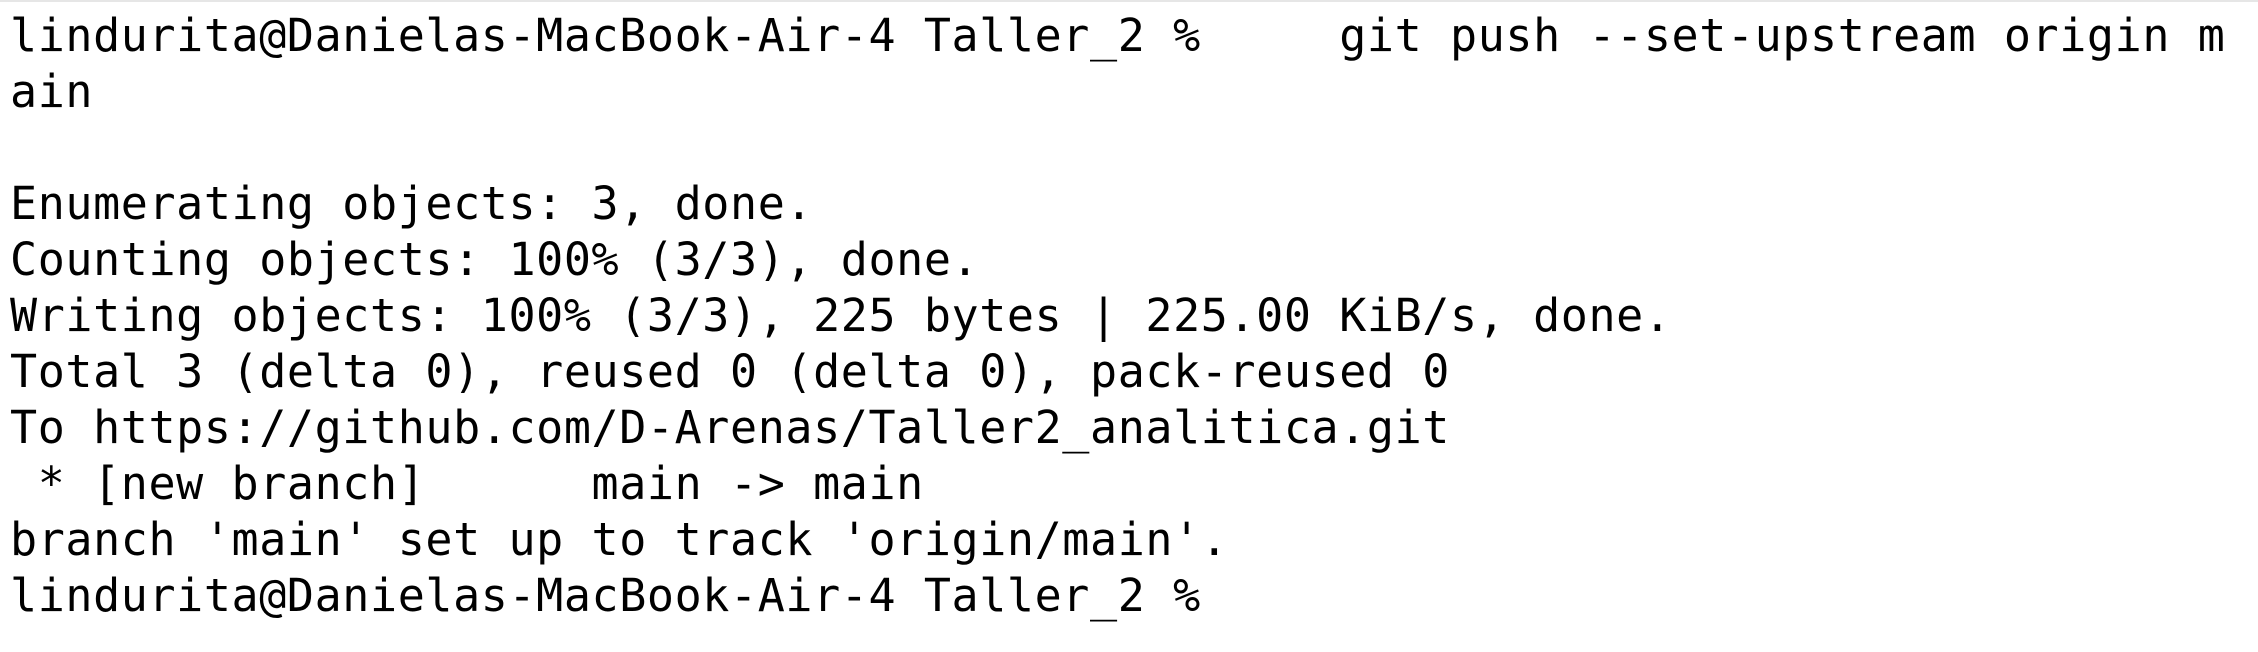 This screenshot has height=652, width=2258. I want to click on command-line-wrap: ain, so click(1134, 92).